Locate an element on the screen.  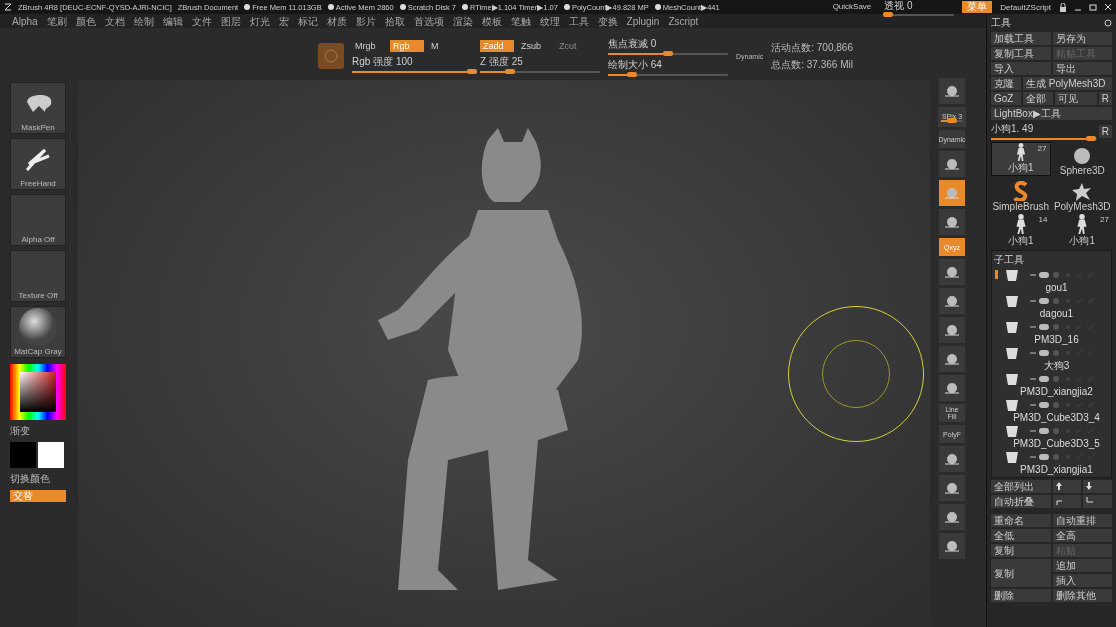
all-high-button: 全高 is located at coordinates (1082, 535).